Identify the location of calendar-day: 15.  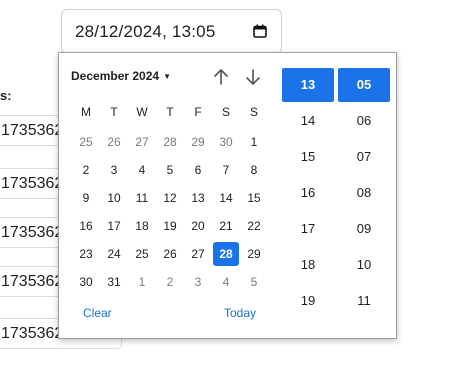
(254, 198).